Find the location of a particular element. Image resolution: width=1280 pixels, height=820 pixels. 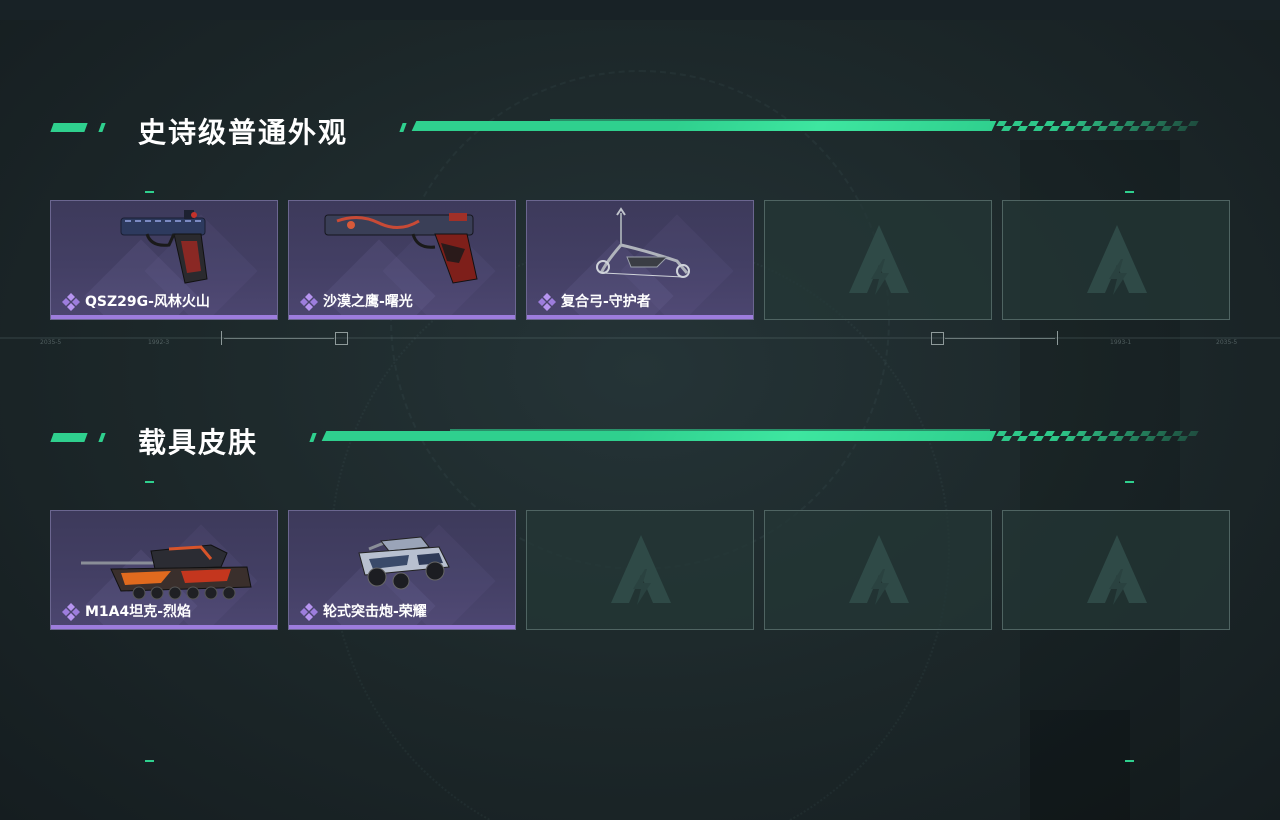

item-card: M1A4坦克-烈焰 is located at coordinates (164, 570).